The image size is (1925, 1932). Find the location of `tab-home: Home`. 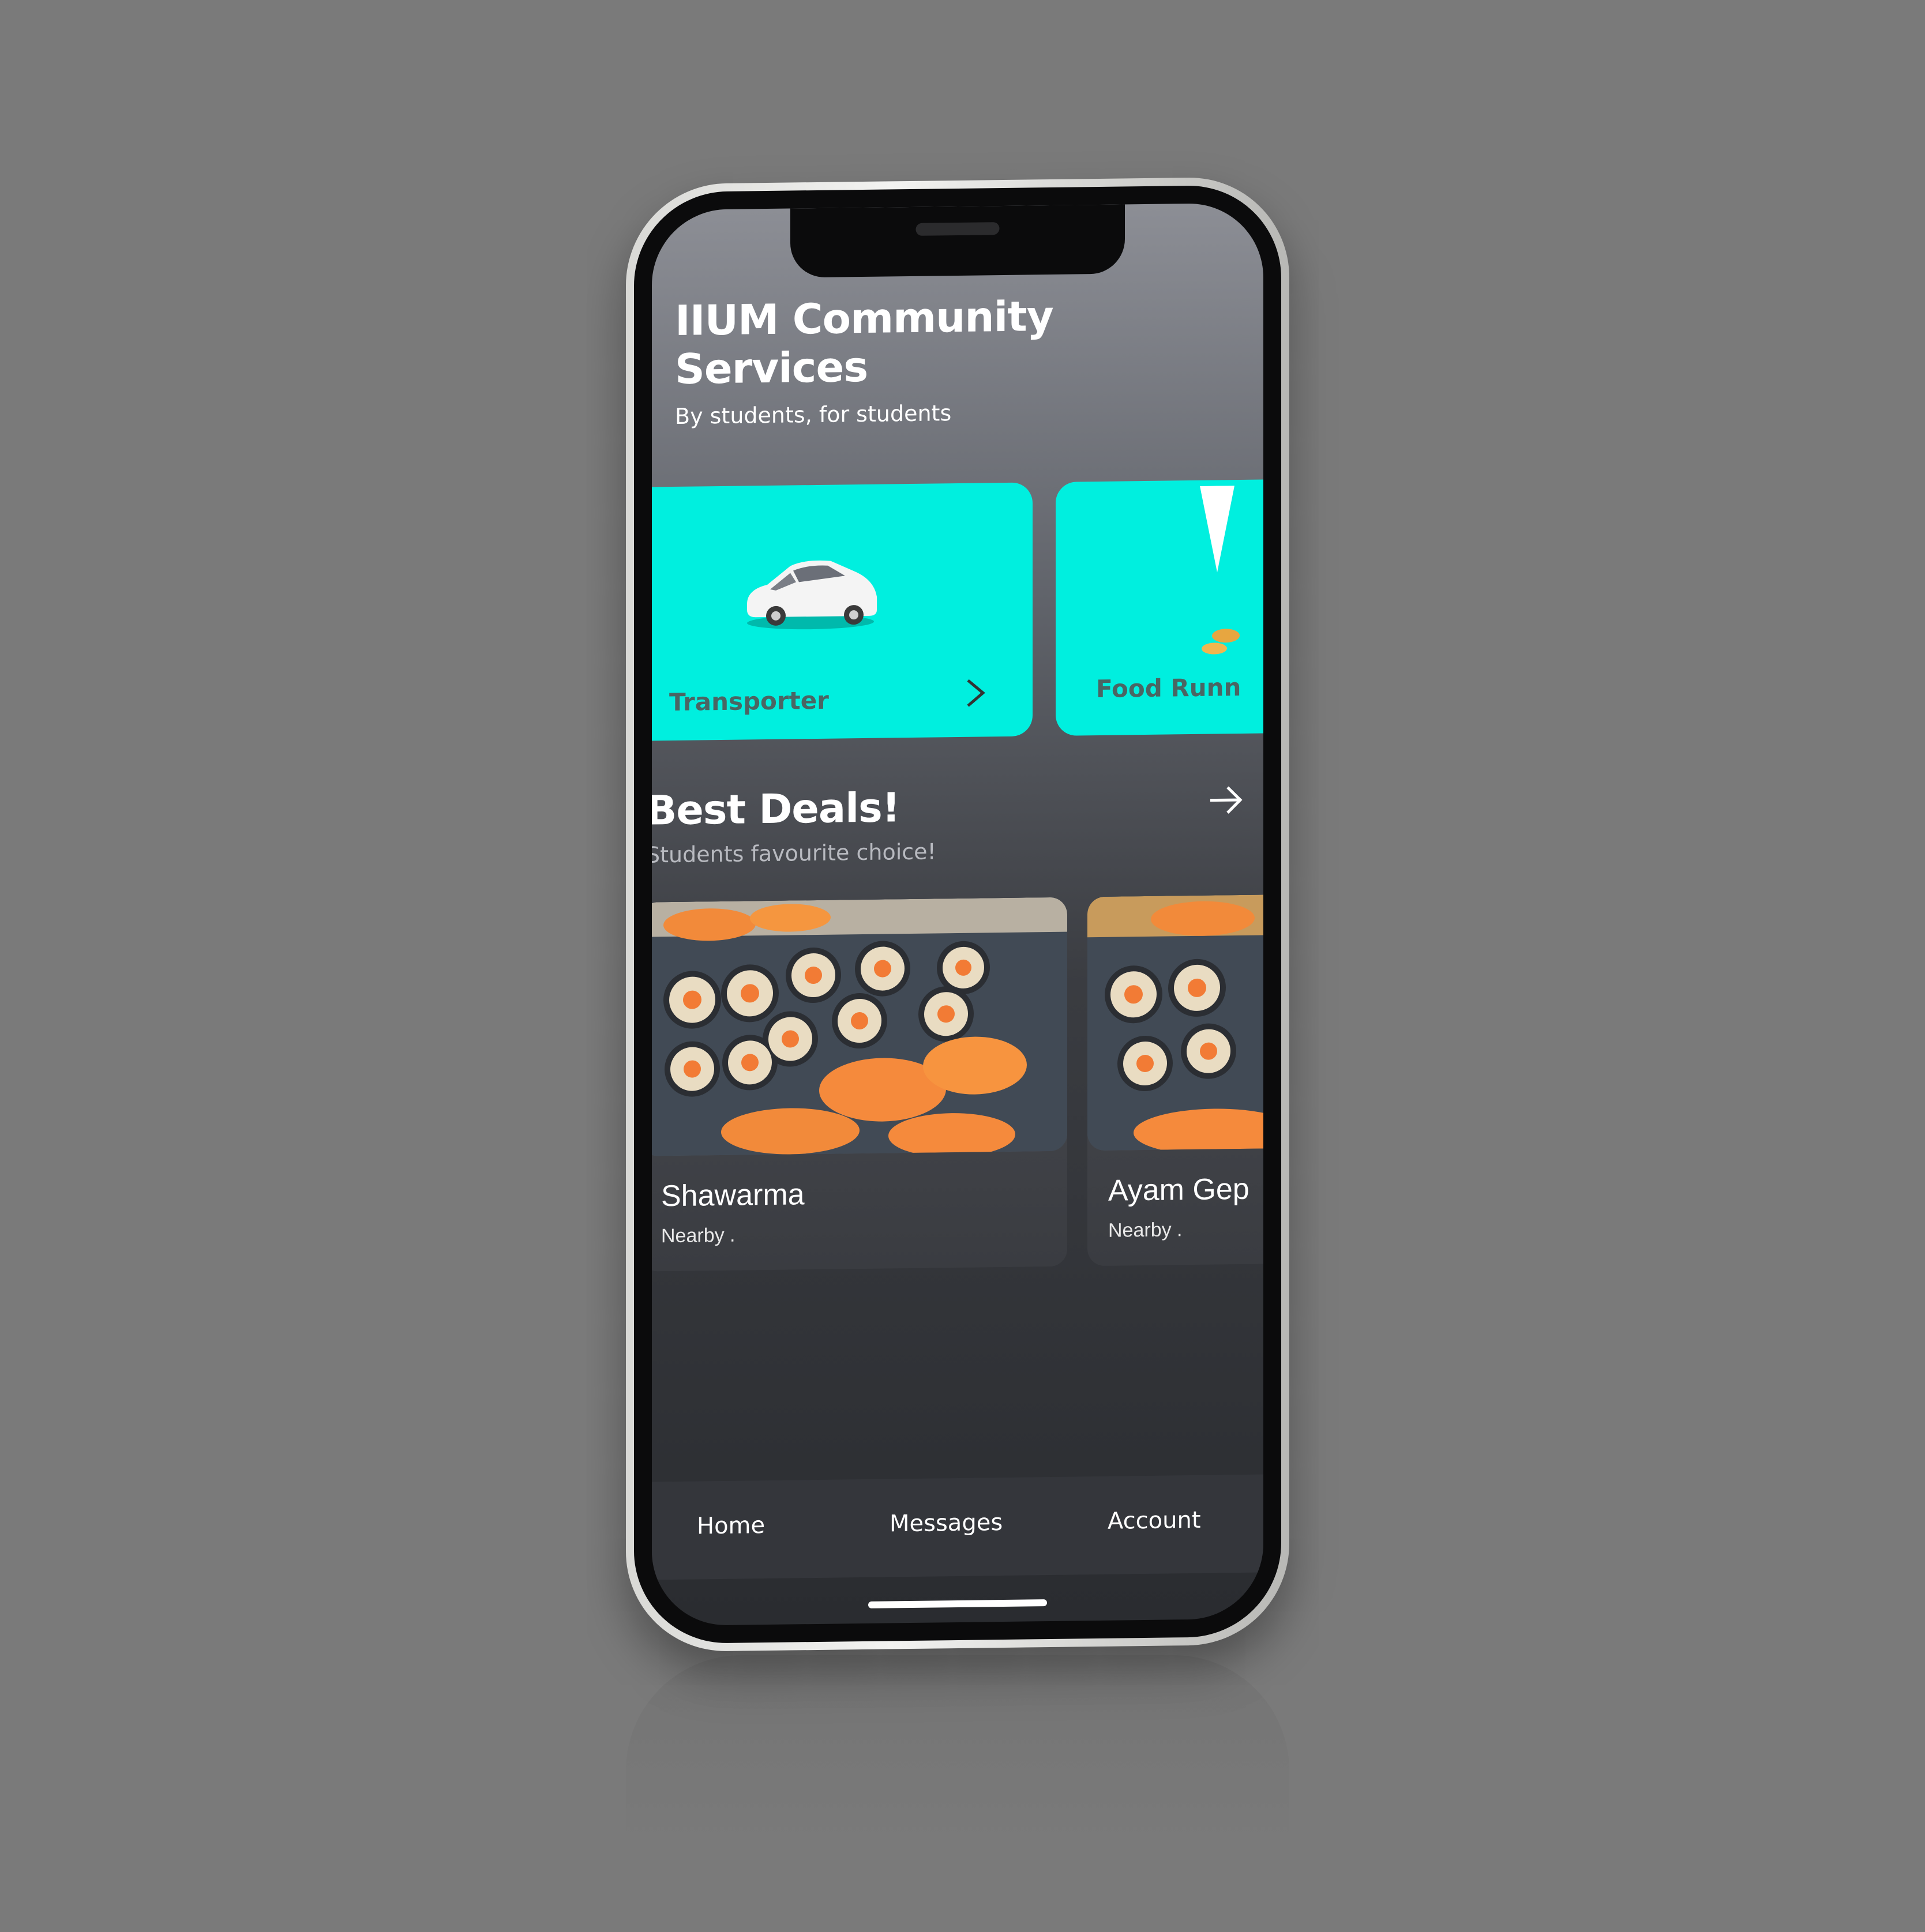

tab-home: Home is located at coordinates (731, 1526).